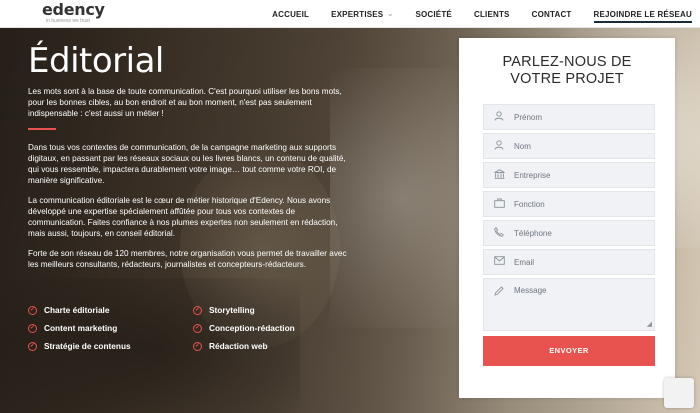  I want to click on field-placeholder: Nom, so click(522, 146).